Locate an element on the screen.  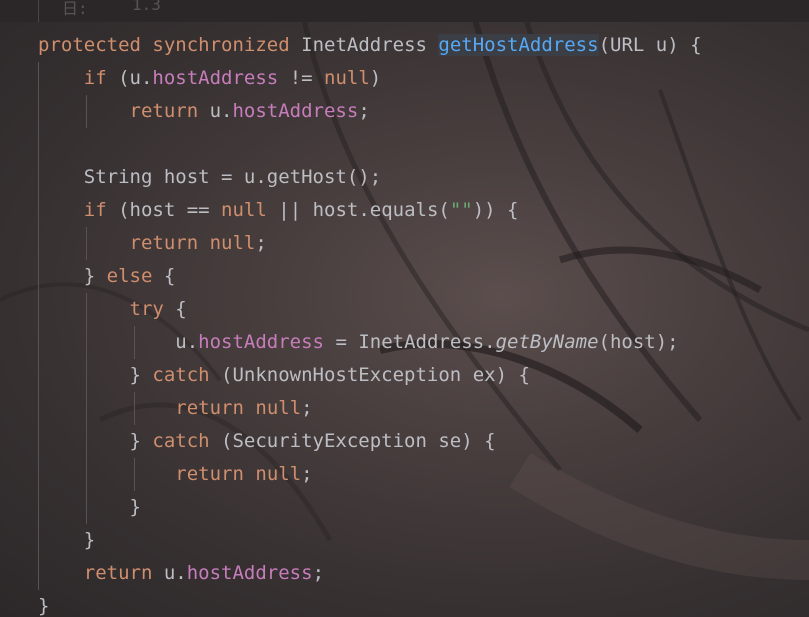
code-line: try { is located at coordinates (370, 309).